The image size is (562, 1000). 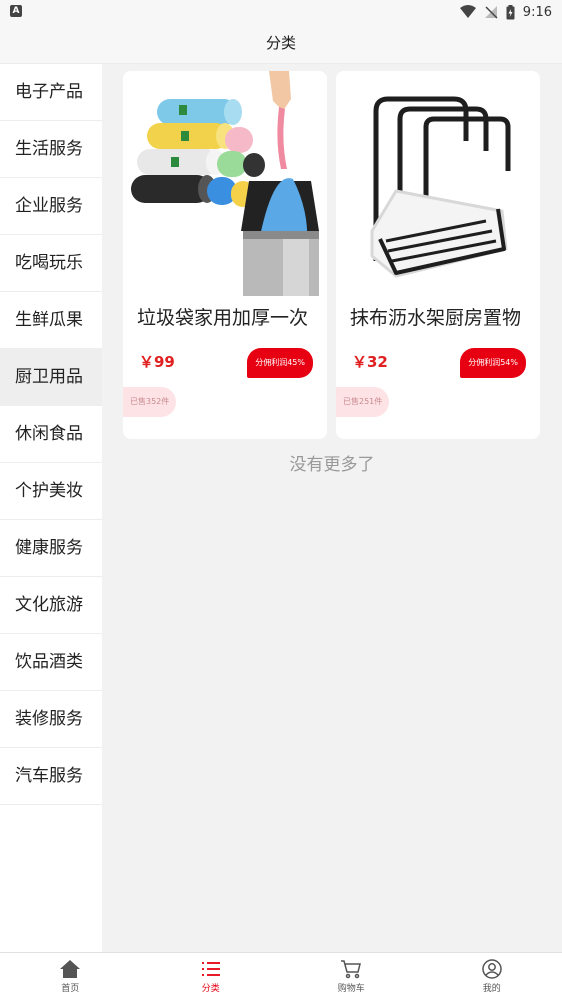 What do you see at coordinates (492, 969) in the screenshot?
I see `profile-icon` at bounding box center [492, 969].